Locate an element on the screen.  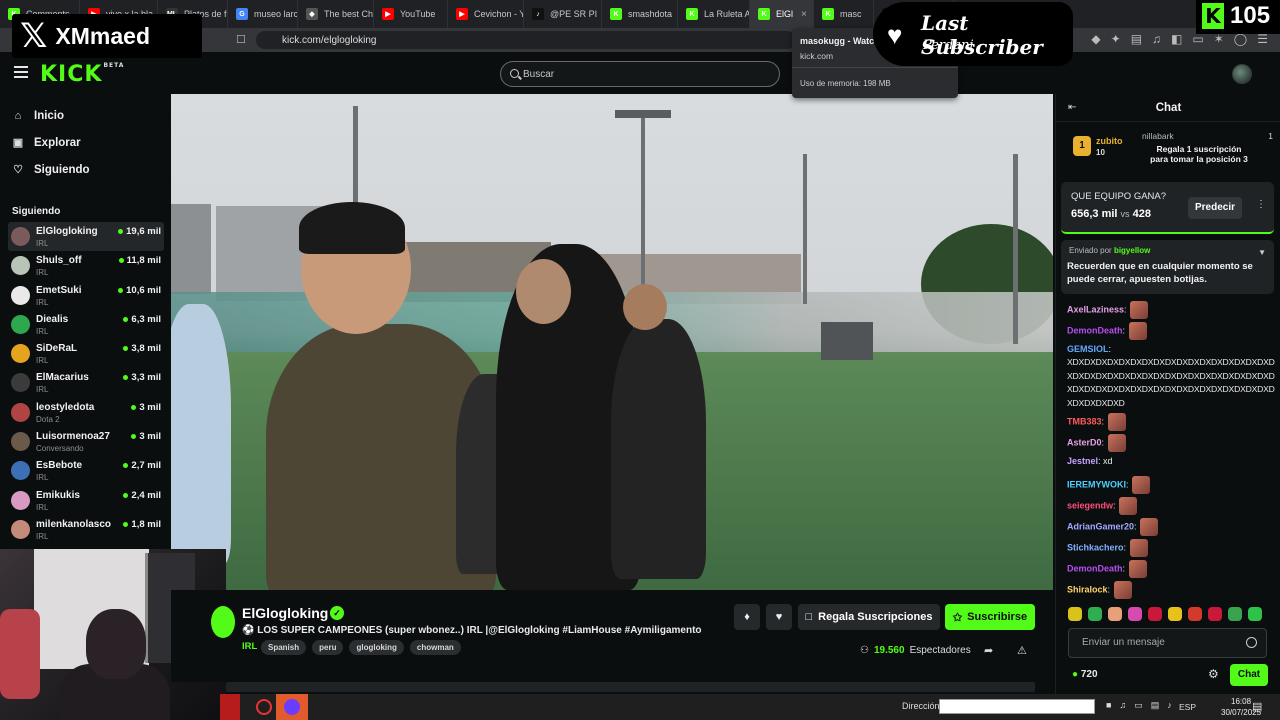
microphone-icon: ♫ is located at coordinates (1122, 705).